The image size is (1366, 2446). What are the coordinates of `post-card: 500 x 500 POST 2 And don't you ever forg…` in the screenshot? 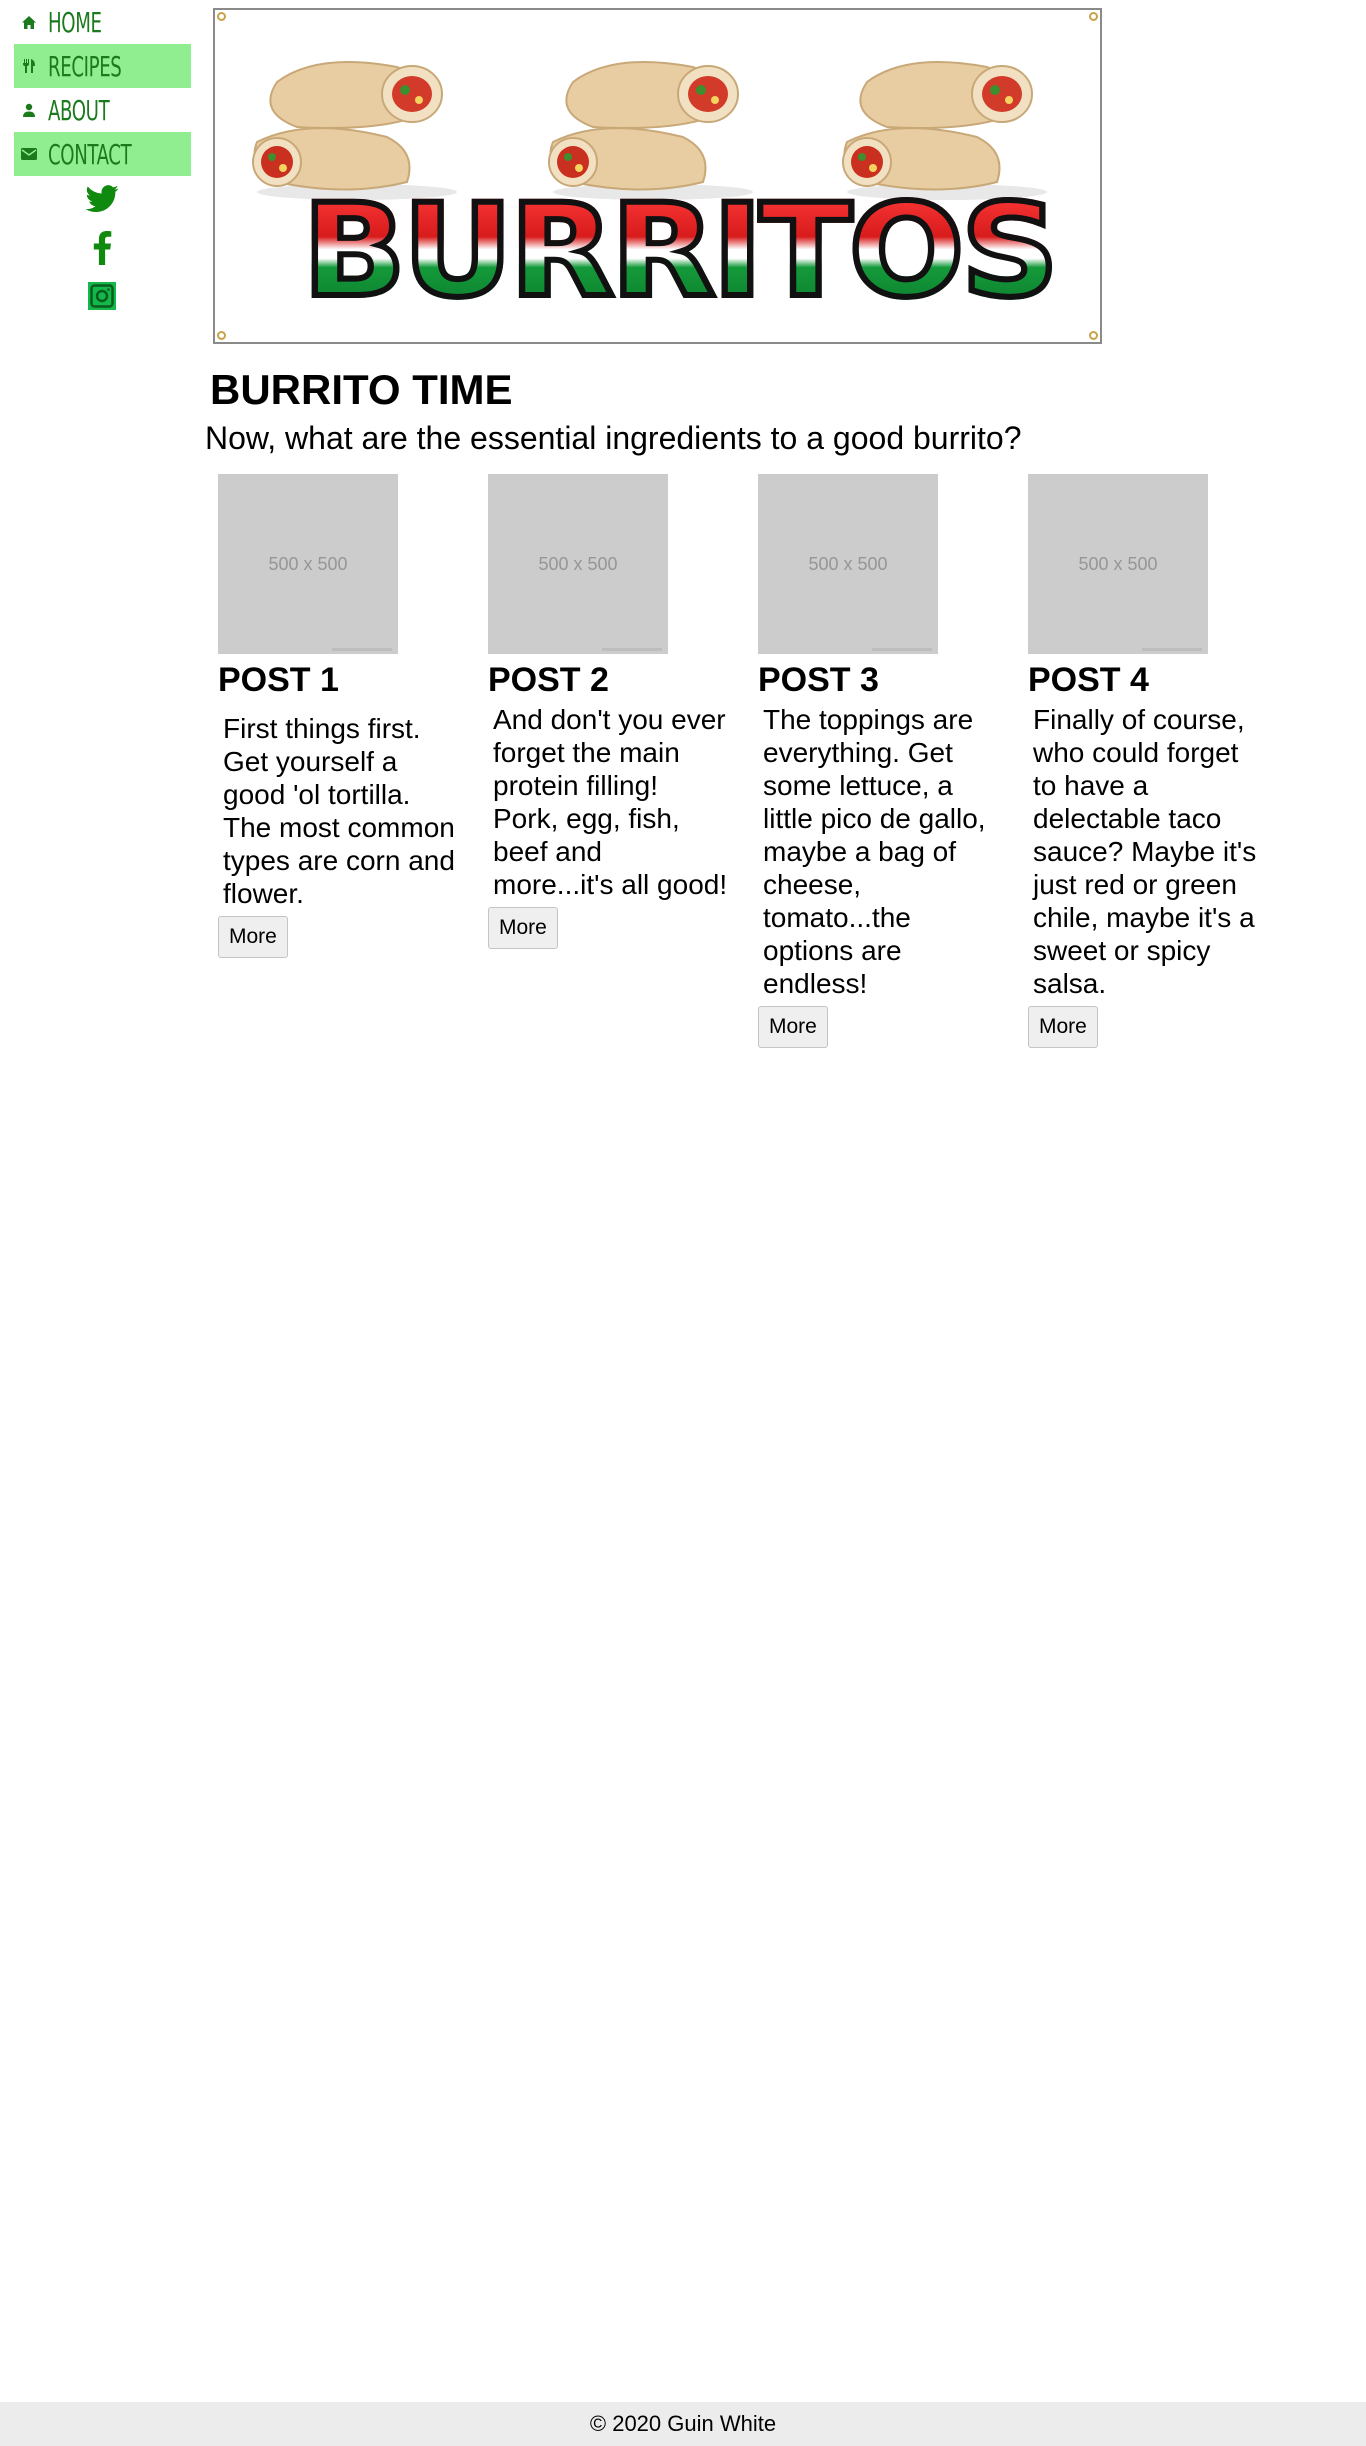 It's located at (608, 711).